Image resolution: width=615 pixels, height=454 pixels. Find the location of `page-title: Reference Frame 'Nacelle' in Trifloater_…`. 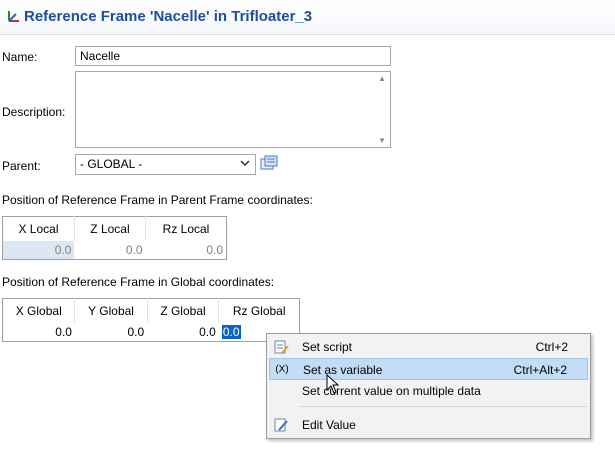

page-title: Reference Frame 'Nacelle' in Trifloater_… is located at coordinates (168, 16).